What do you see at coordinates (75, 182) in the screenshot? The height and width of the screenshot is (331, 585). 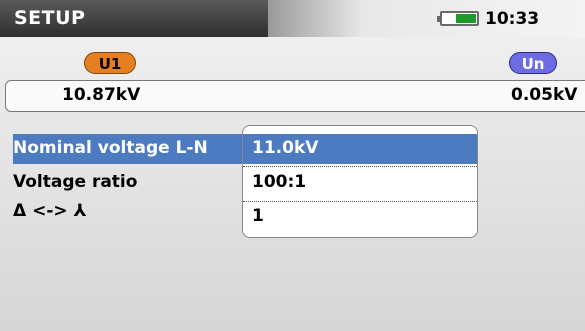 I see `setting-label-voltage-ratio: Voltage ratio` at bounding box center [75, 182].